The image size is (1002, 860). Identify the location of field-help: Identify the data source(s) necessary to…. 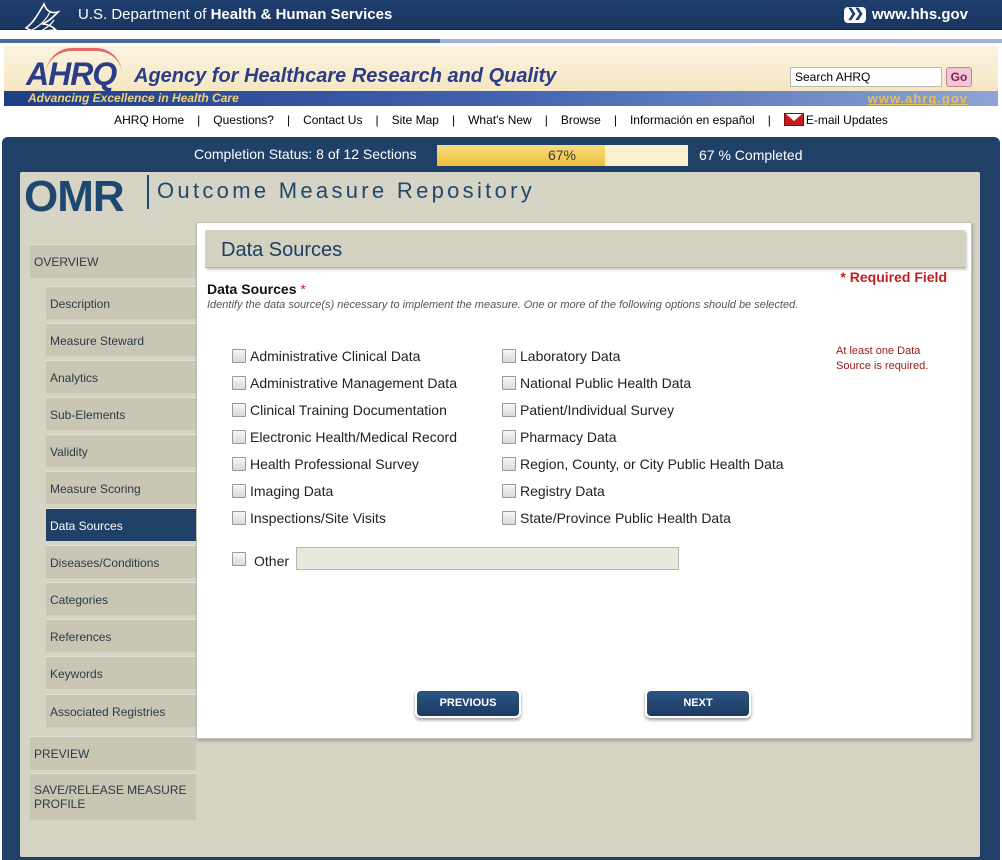
(503, 305).